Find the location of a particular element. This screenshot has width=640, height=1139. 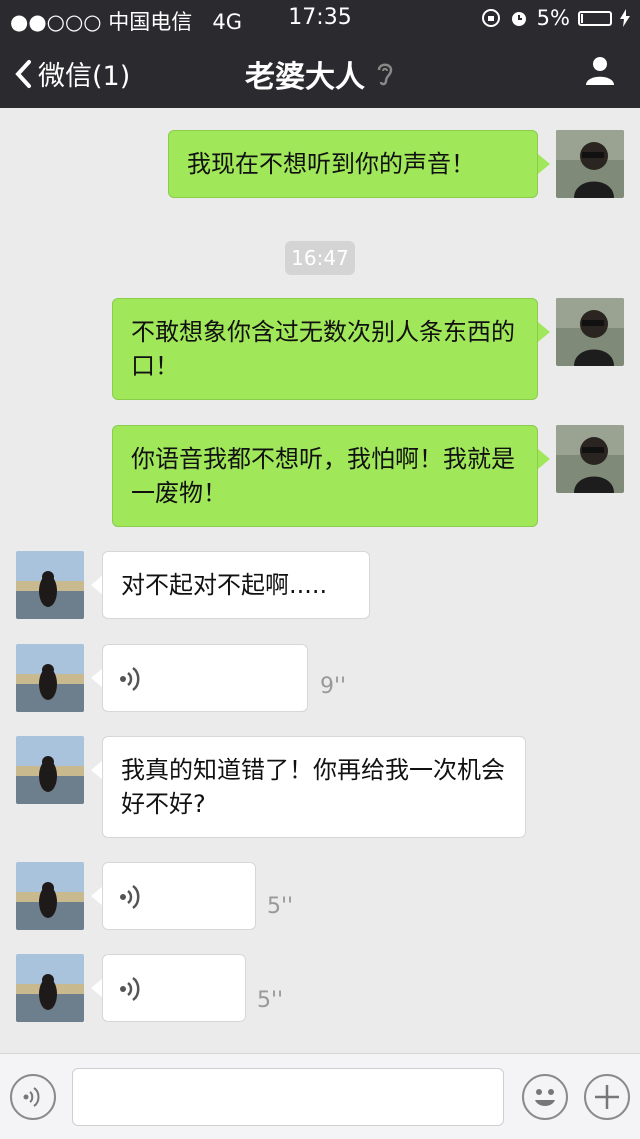

emoji-icon is located at coordinates (545, 1097).